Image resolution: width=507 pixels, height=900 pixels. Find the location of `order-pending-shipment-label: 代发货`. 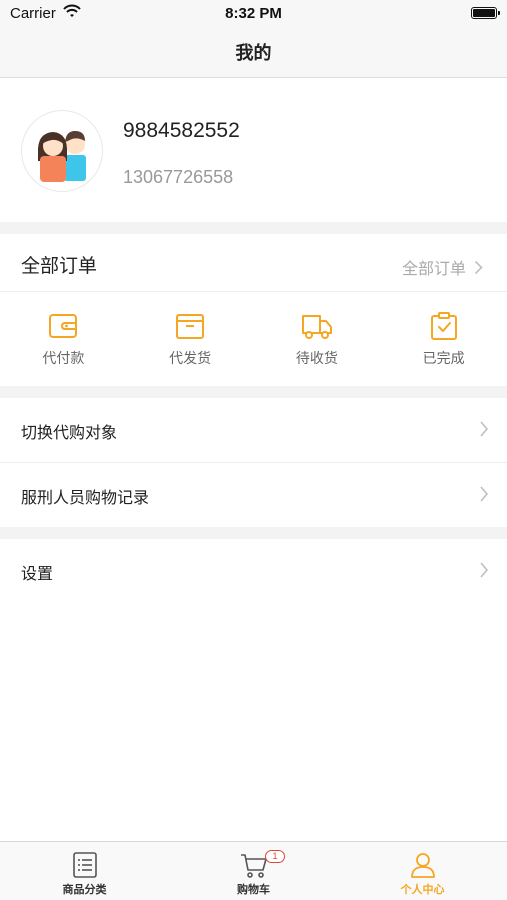

order-pending-shipment-label: 代发货 is located at coordinates (190, 358).